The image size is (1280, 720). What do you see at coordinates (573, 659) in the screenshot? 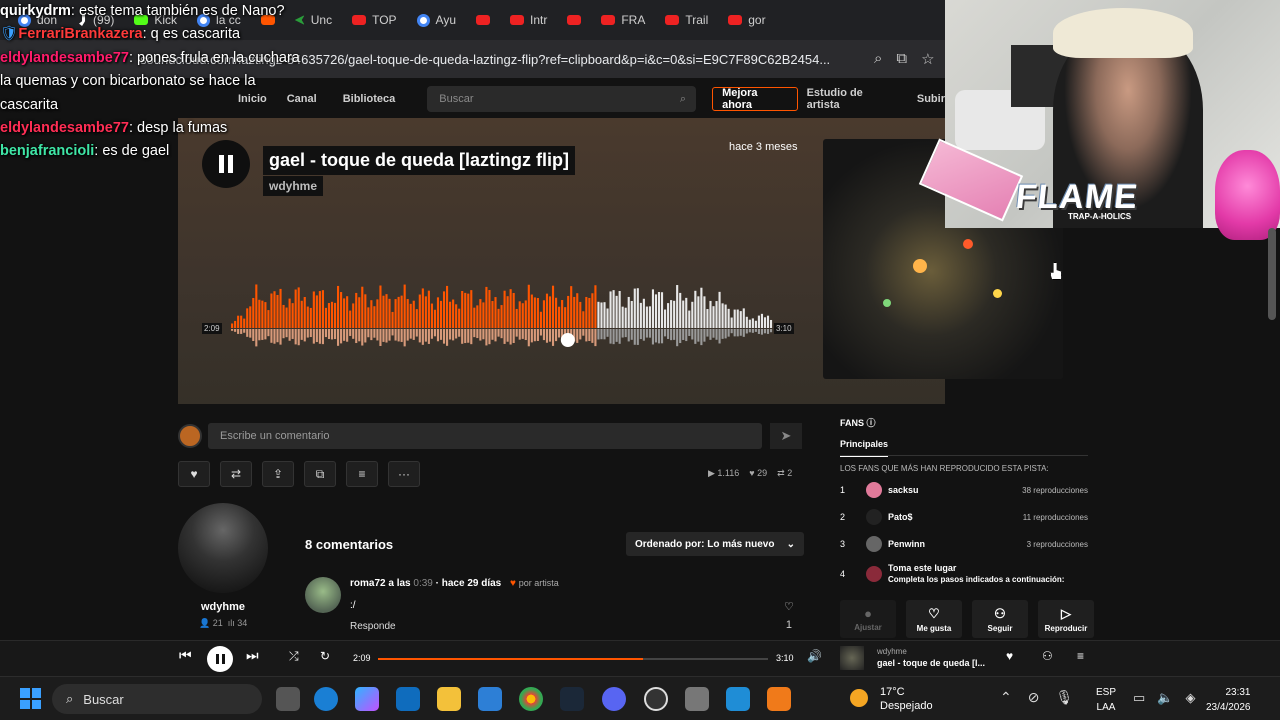
I see `progress-bar` at bounding box center [573, 659].